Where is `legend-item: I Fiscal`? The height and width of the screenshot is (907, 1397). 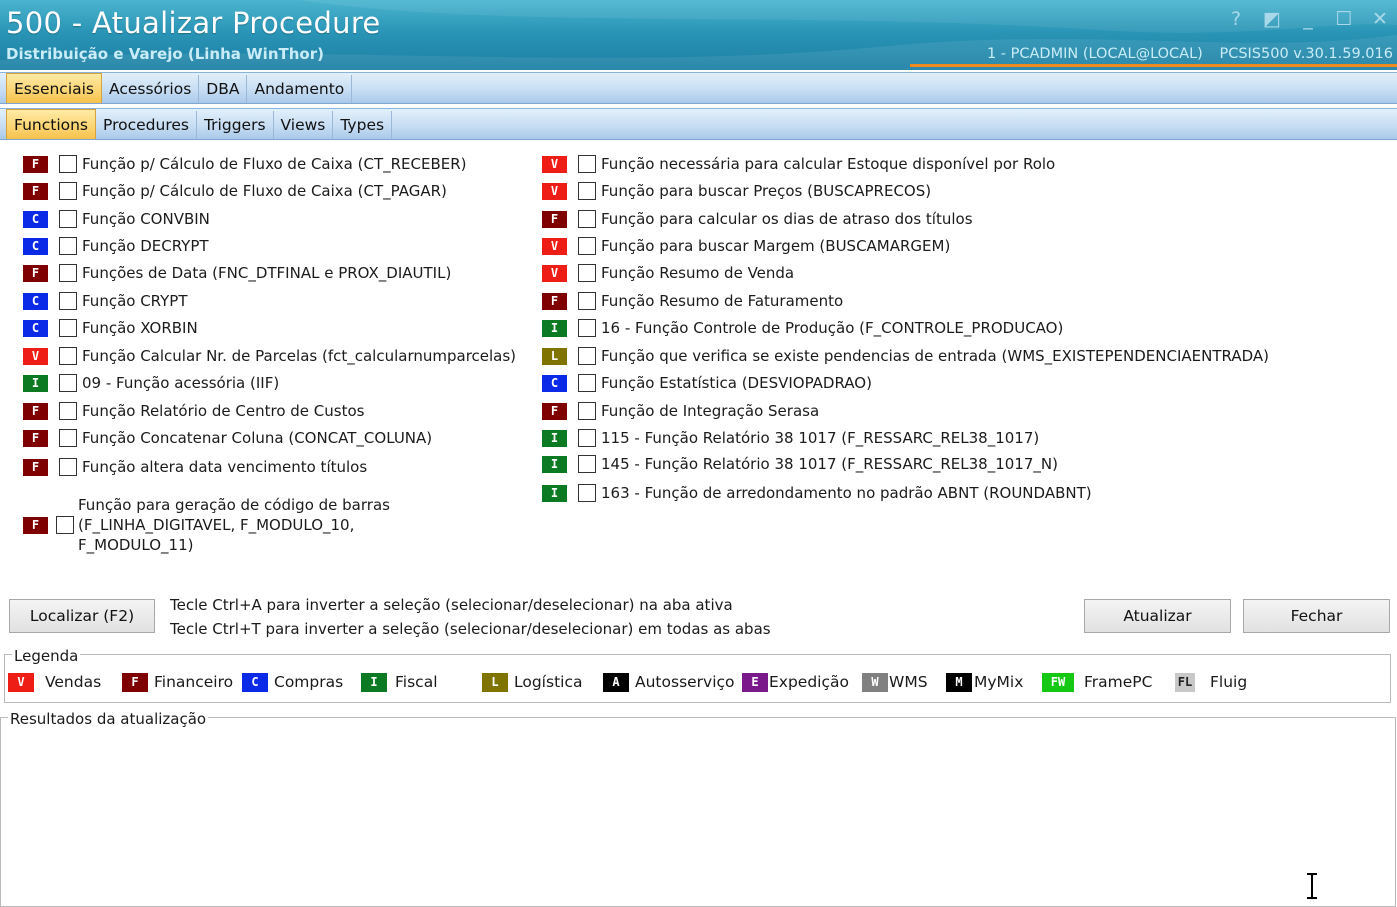
legend-item: I Fiscal is located at coordinates (399, 682).